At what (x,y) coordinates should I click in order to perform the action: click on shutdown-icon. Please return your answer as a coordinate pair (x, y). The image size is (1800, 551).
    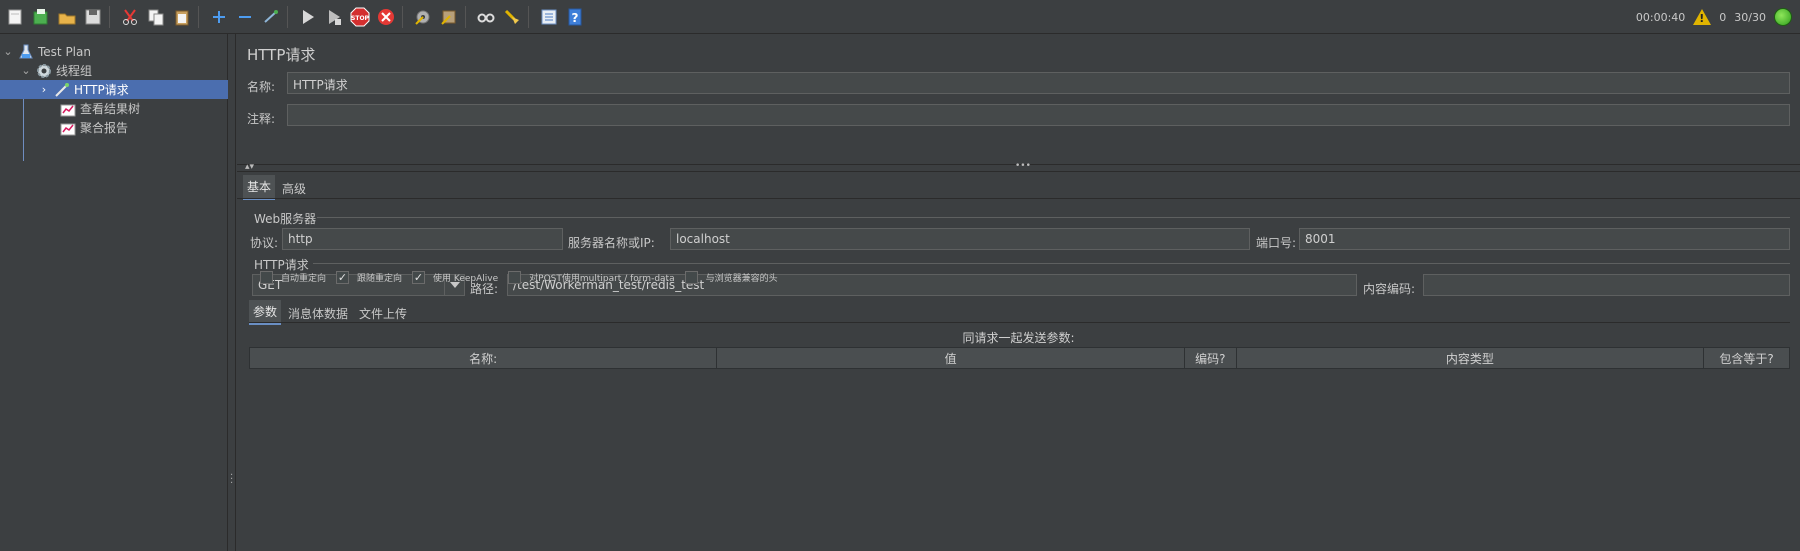
    Looking at the image, I should click on (385, 16).